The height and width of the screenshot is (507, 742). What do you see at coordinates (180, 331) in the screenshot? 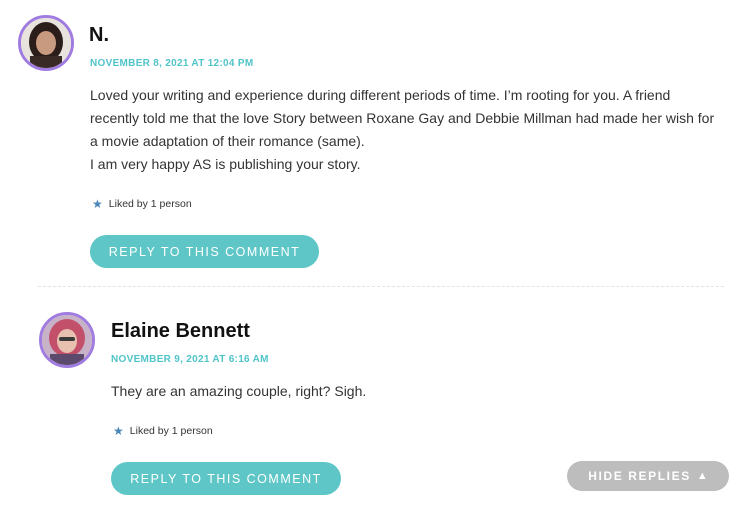
I see `comment-author: Elaine Bennett` at bounding box center [180, 331].